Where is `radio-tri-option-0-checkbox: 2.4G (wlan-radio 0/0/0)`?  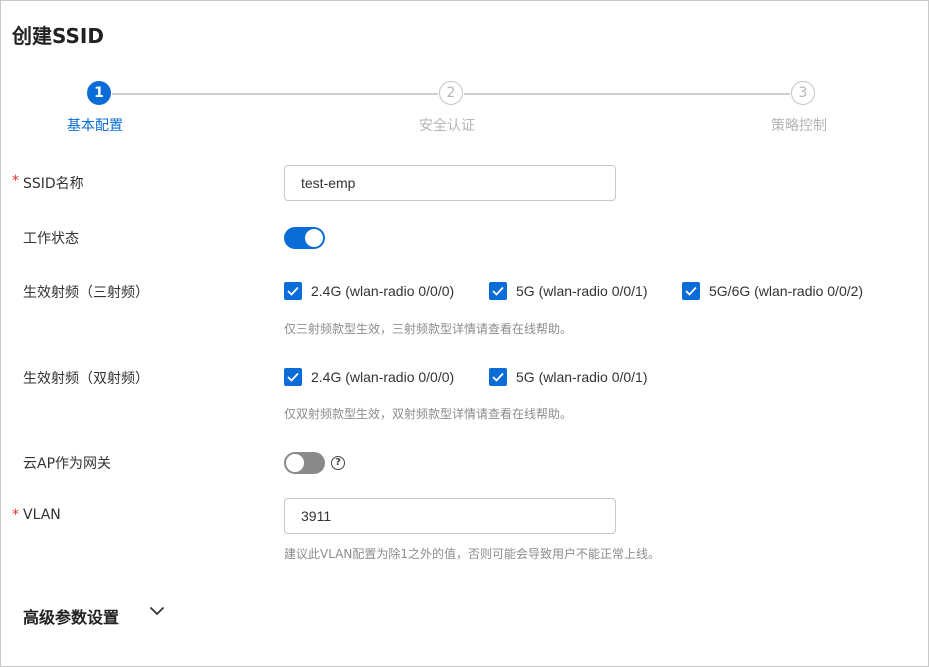
radio-tri-option-0-checkbox: 2.4G (wlan-radio 0/0/0) is located at coordinates (369, 291).